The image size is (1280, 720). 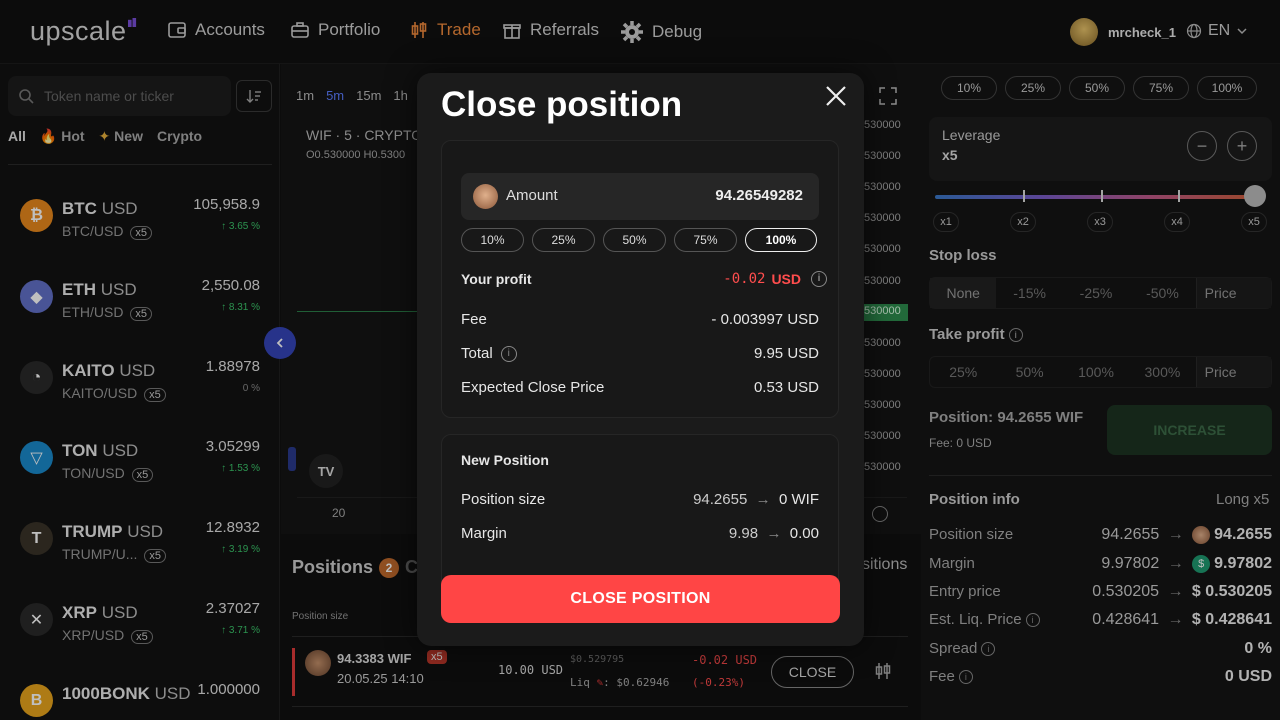 What do you see at coordinates (563, 240) in the screenshot?
I see `close-pct-25: 25%` at bounding box center [563, 240].